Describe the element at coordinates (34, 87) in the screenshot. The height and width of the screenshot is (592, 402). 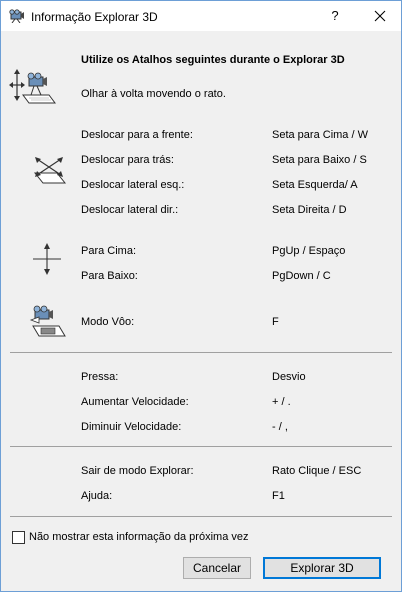
I see `look-around-camera-icon` at that location.